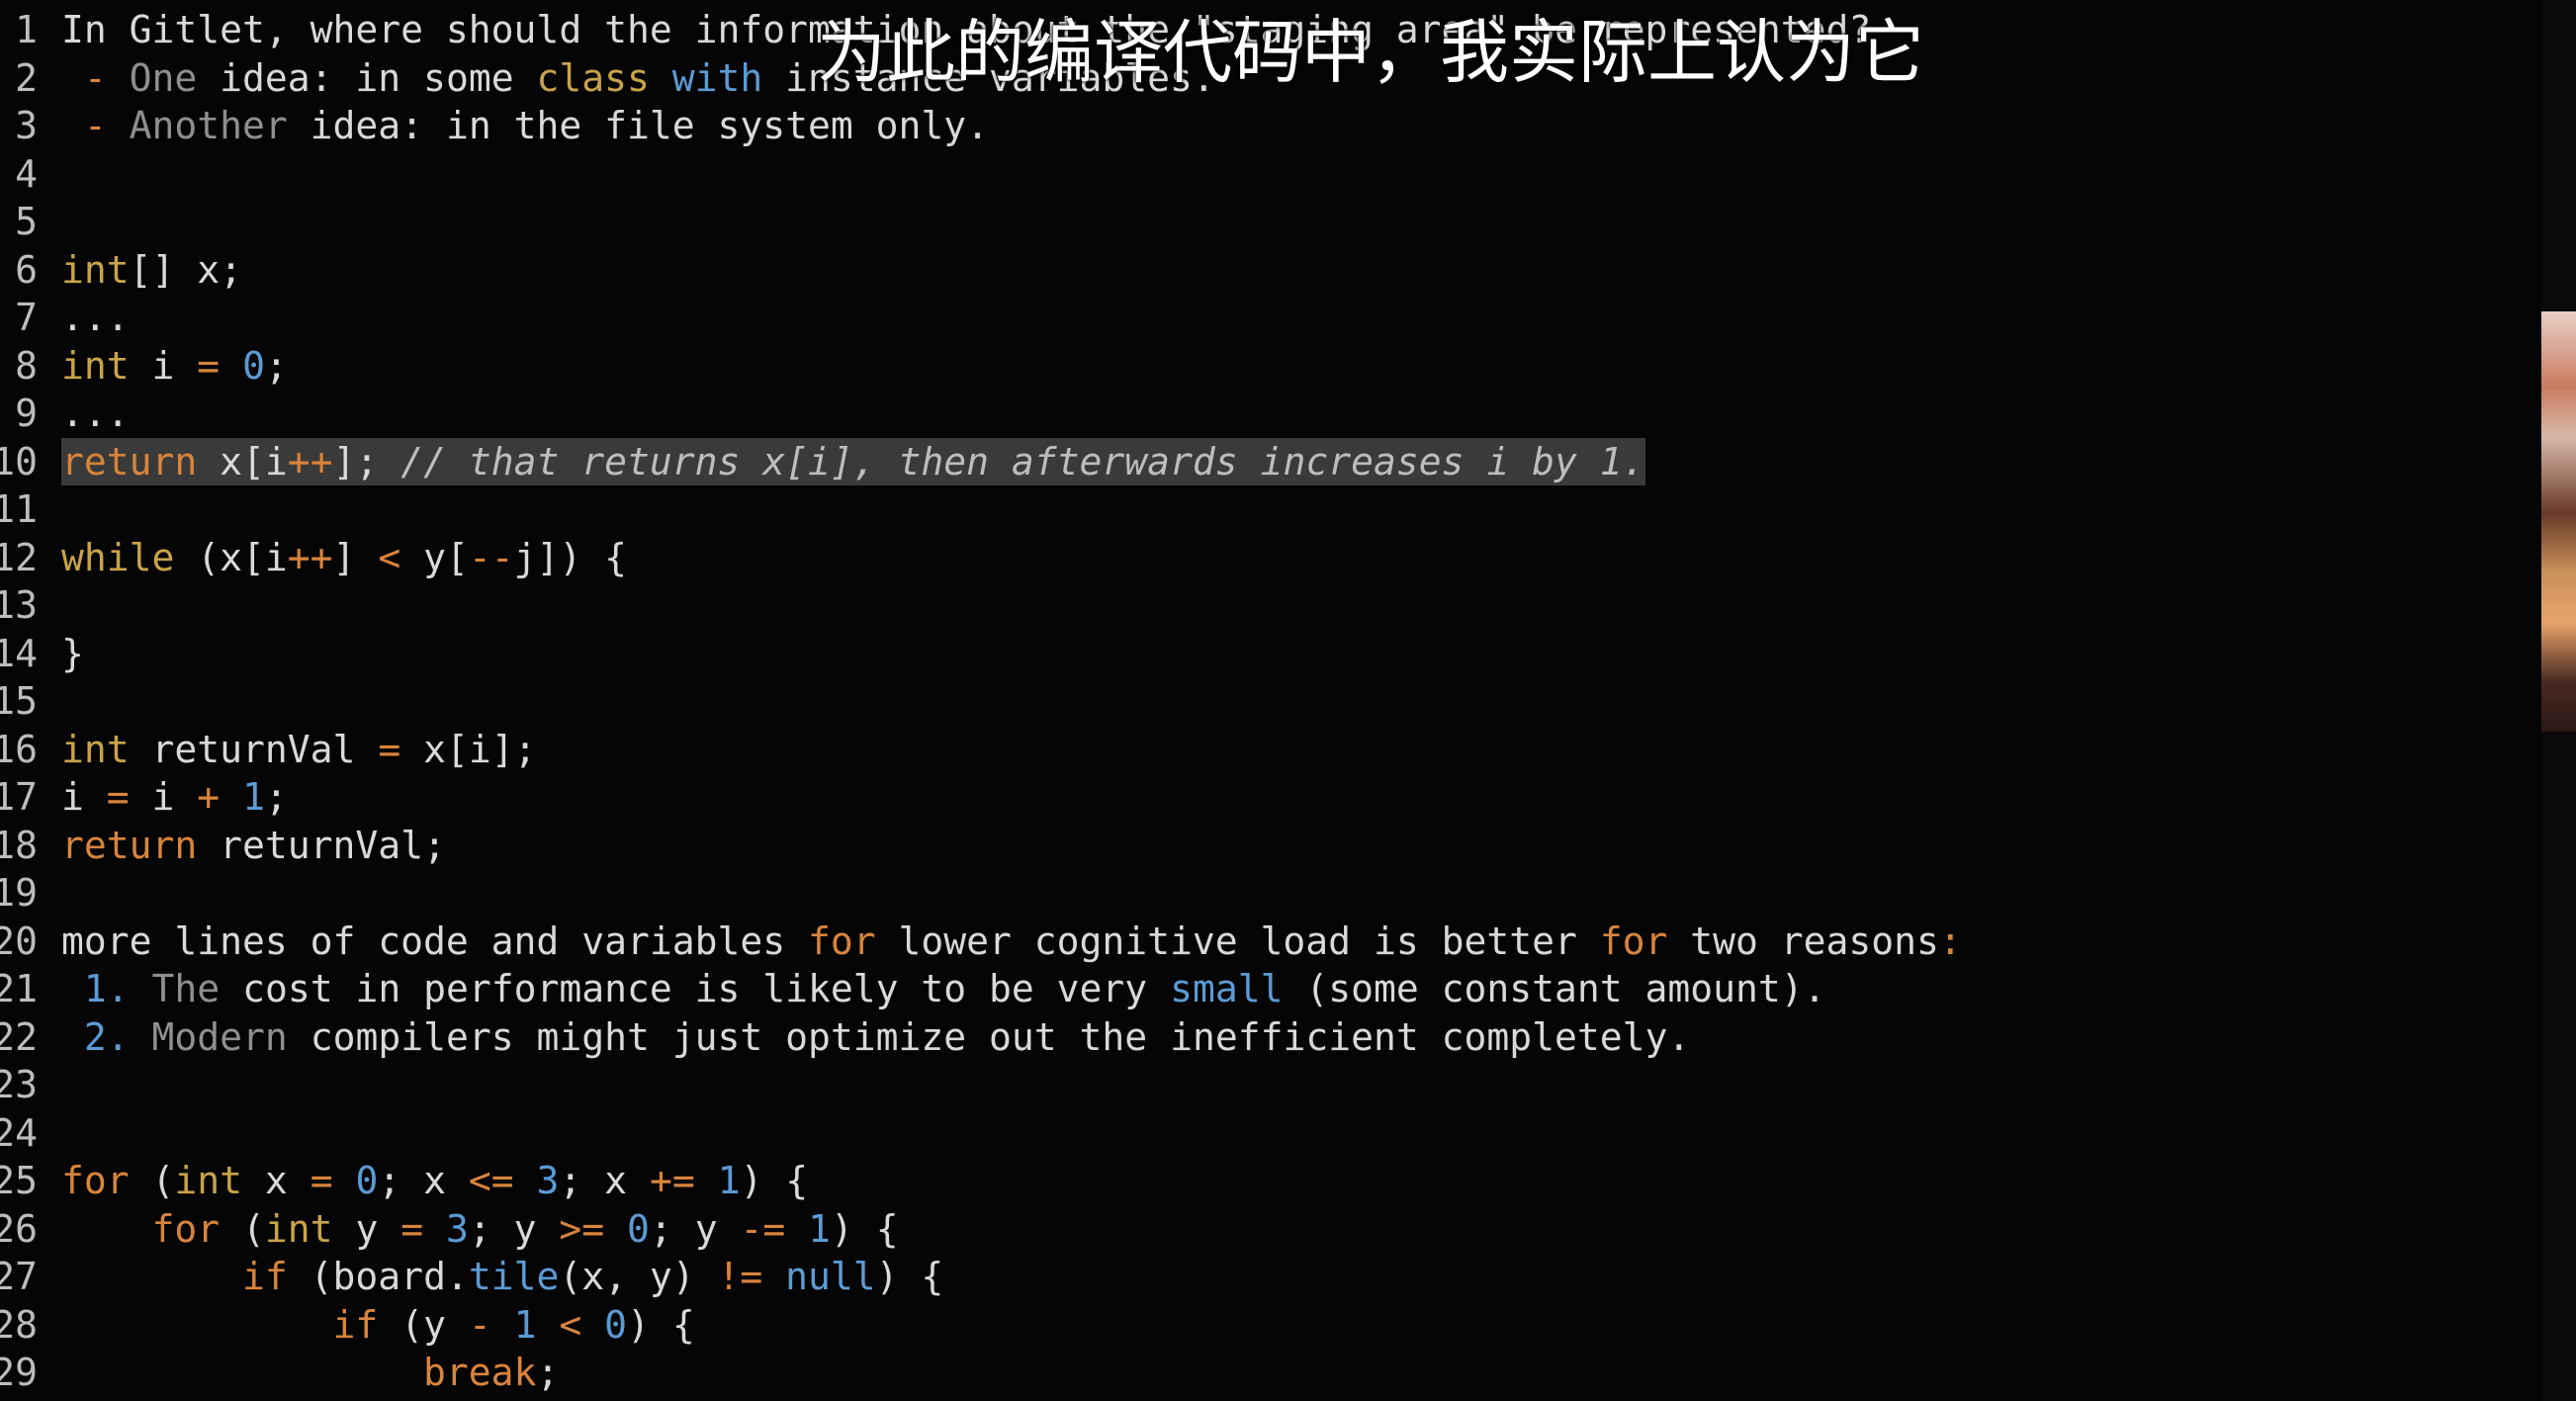 The width and height of the screenshot is (2576, 1401). What do you see at coordinates (1266, 605) in the screenshot?
I see `code-line: 13` at bounding box center [1266, 605].